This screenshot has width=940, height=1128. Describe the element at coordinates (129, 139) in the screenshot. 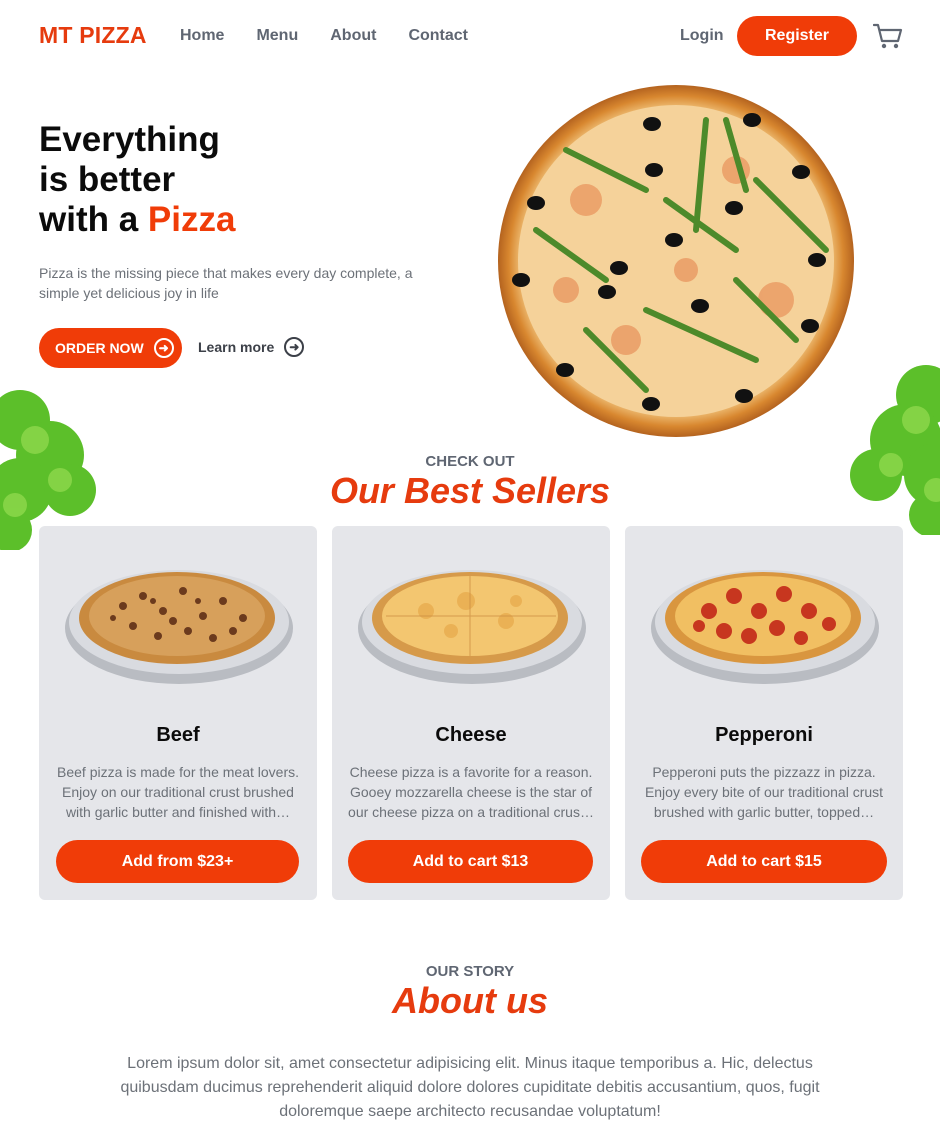

I see `hero-title-line1: Everything` at that location.